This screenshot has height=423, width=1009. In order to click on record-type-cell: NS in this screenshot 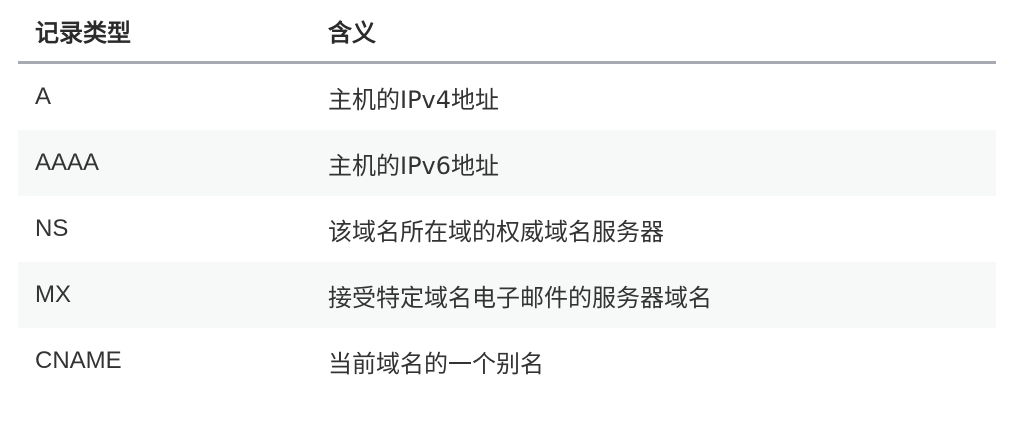, I will do `click(52, 228)`.